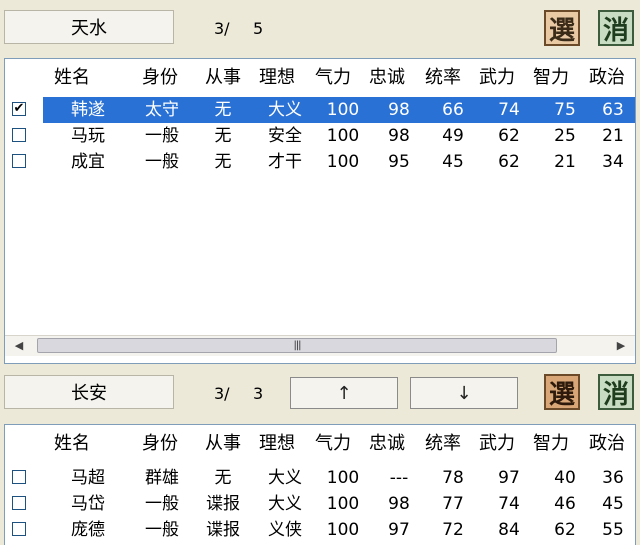 The height and width of the screenshot is (545, 640). What do you see at coordinates (88, 504) in the screenshot?
I see `cell-name: 马岱` at bounding box center [88, 504].